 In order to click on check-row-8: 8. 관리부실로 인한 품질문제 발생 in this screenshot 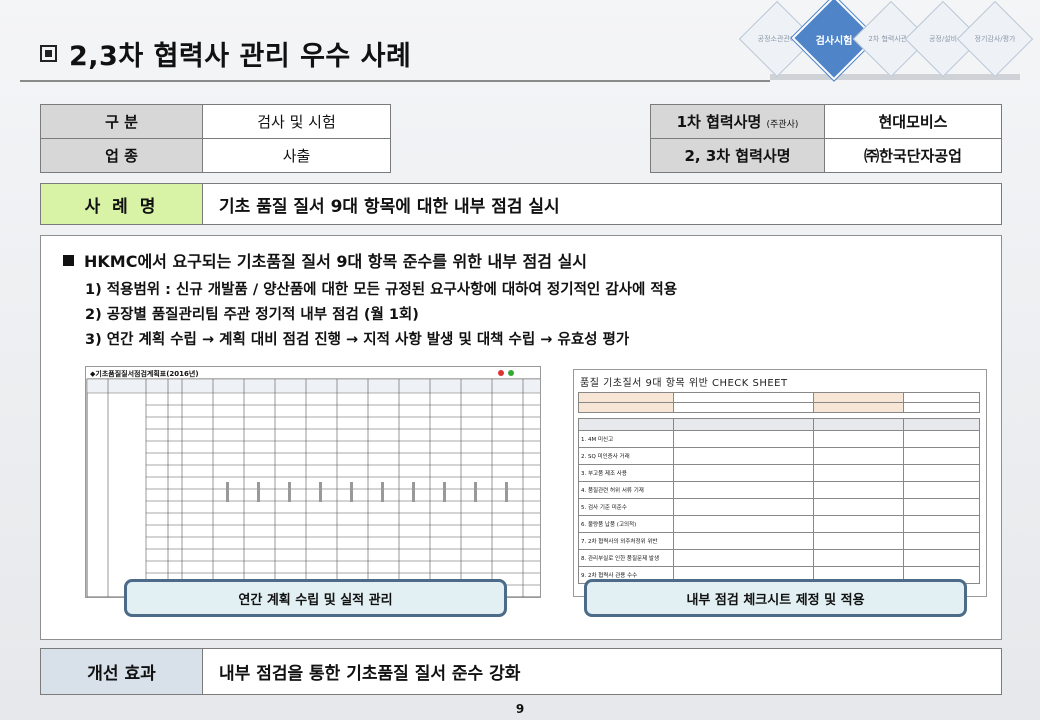, I will do `click(626, 558)`.